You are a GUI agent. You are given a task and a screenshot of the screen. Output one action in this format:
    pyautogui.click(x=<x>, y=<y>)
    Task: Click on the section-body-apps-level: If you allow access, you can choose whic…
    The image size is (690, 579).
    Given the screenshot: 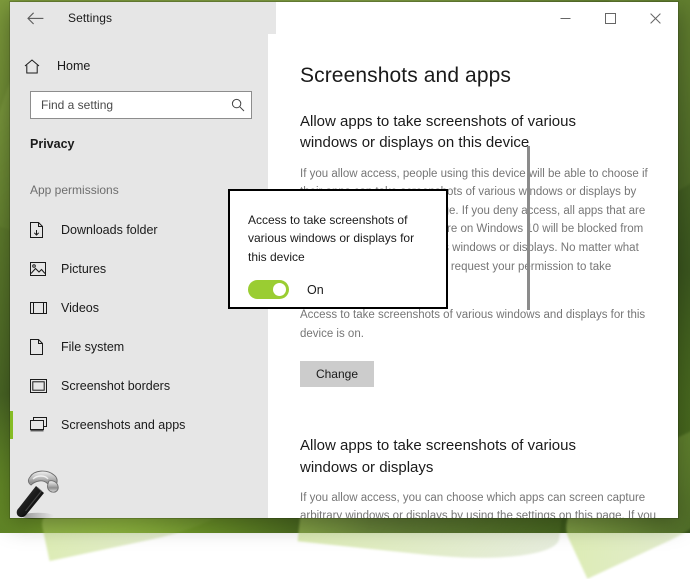 What is the action you would take?
    pyautogui.click(x=478, y=504)
    